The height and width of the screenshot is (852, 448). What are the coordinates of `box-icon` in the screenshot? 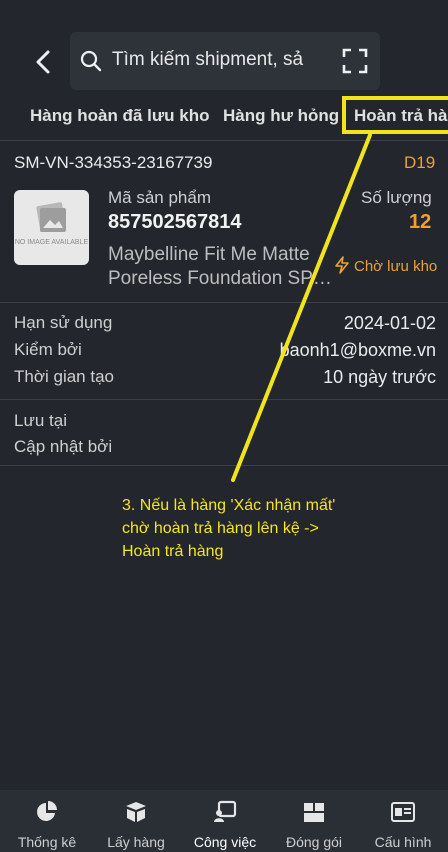 It's located at (136, 812).